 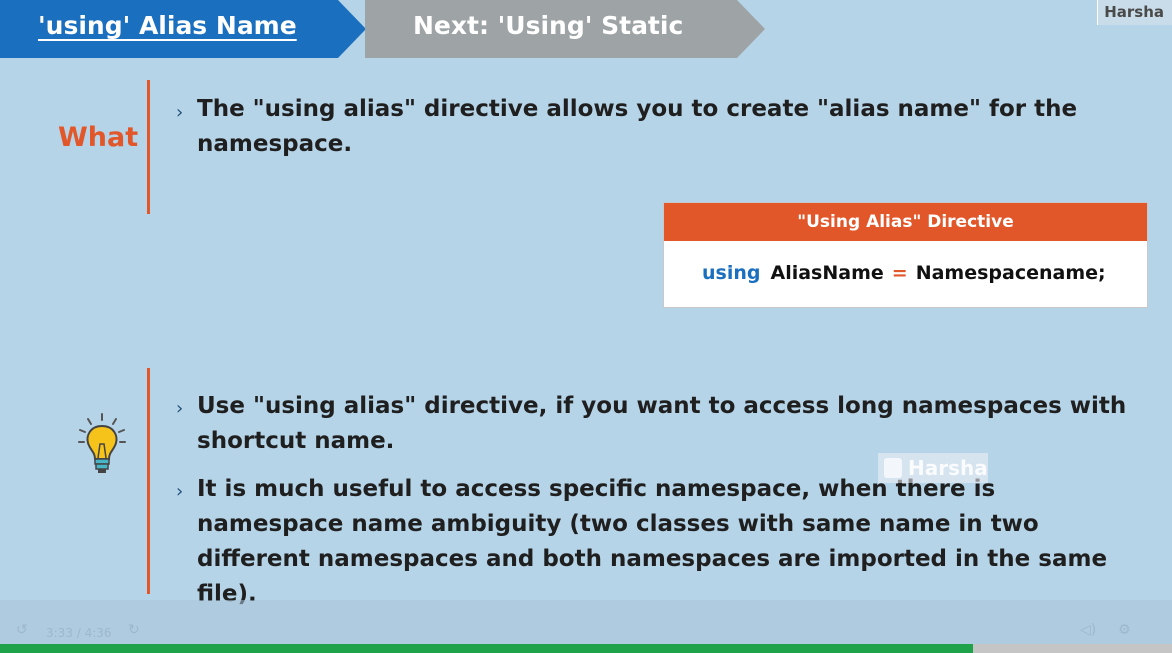 I want to click on replay-icon: ↺, so click(x=22, y=630).